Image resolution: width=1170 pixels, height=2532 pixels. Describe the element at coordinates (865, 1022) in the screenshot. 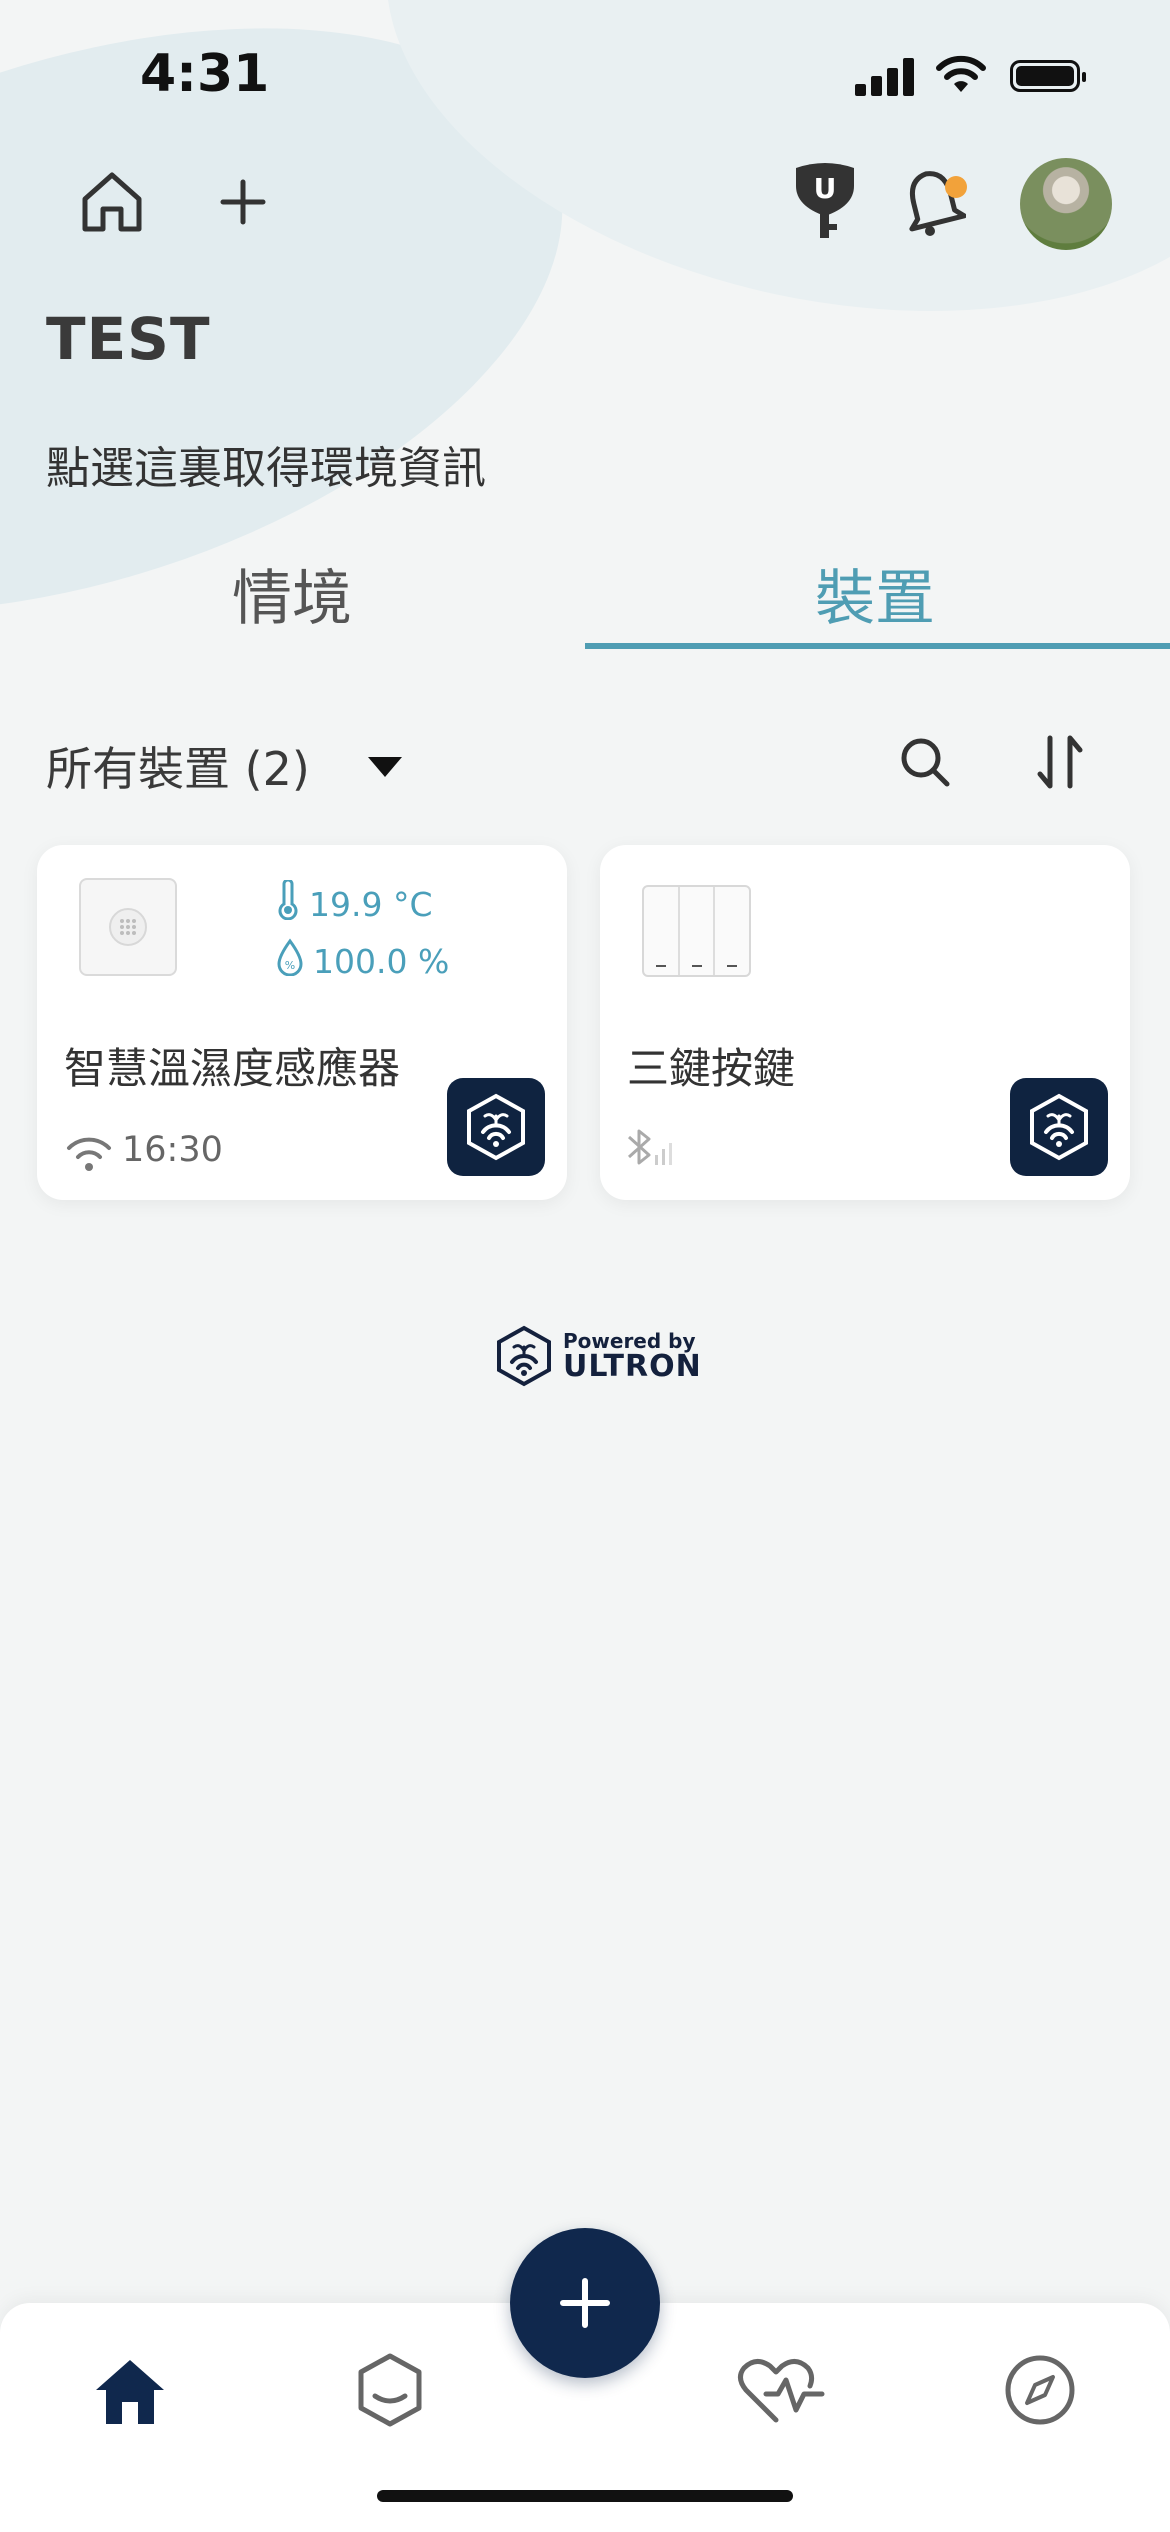

I see `device-card: 三鍵按鍵` at that location.